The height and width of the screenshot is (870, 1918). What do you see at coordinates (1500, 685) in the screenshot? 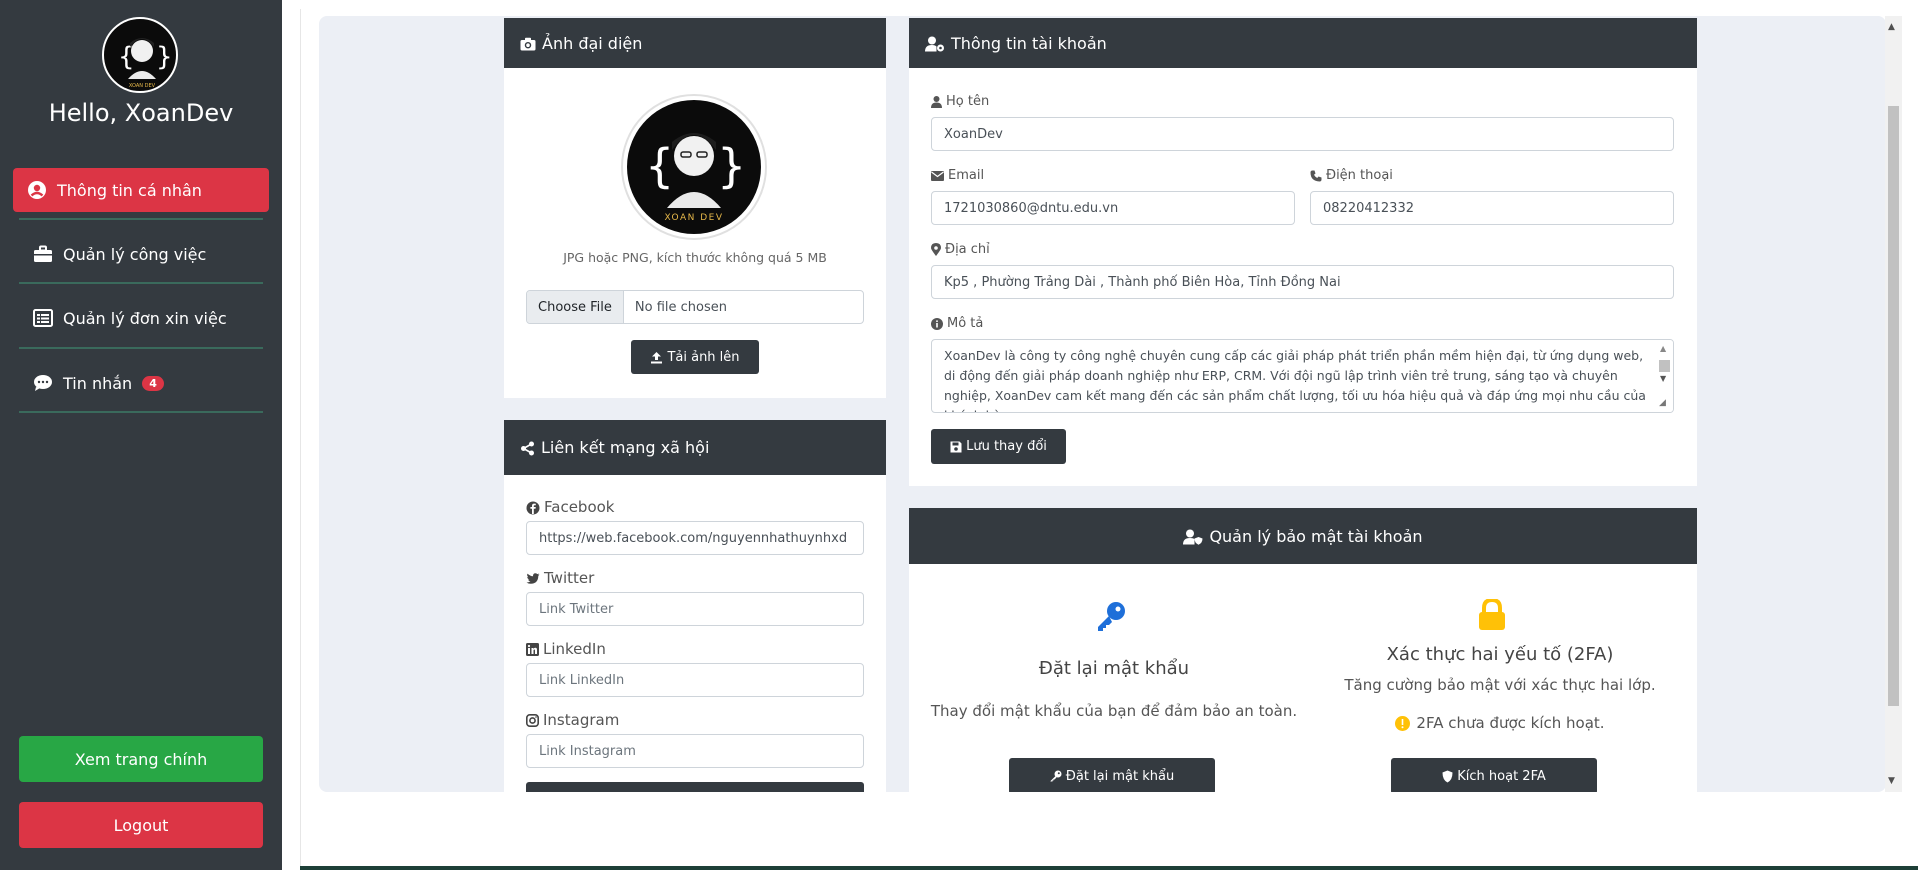
I see `tfa-description: Tăng cường bảo mật với xác thực hai lớp.` at bounding box center [1500, 685].